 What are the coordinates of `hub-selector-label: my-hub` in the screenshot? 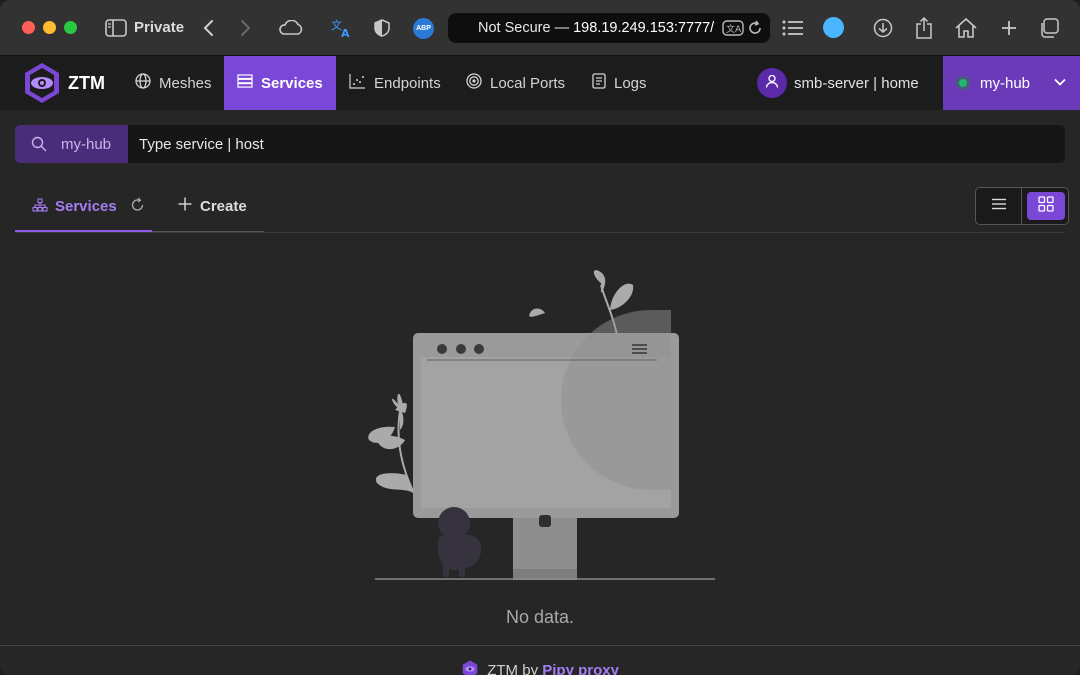 It's located at (1005, 83).